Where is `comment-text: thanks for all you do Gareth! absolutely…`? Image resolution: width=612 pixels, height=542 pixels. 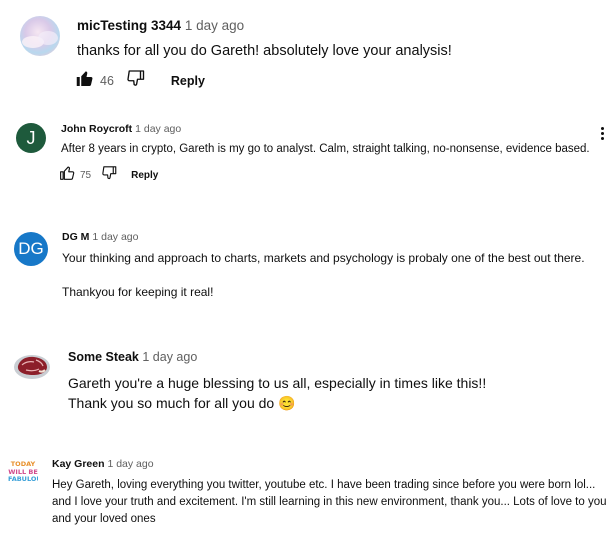 comment-text: thanks for all you do Gareth! absolutely… is located at coordinates (264, 51).